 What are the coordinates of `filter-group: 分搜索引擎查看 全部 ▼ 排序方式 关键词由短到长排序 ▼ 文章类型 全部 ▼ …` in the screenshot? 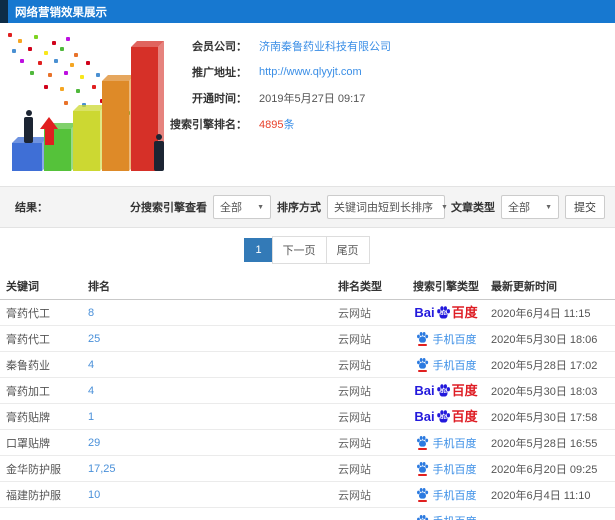 It's located at (367, 207).